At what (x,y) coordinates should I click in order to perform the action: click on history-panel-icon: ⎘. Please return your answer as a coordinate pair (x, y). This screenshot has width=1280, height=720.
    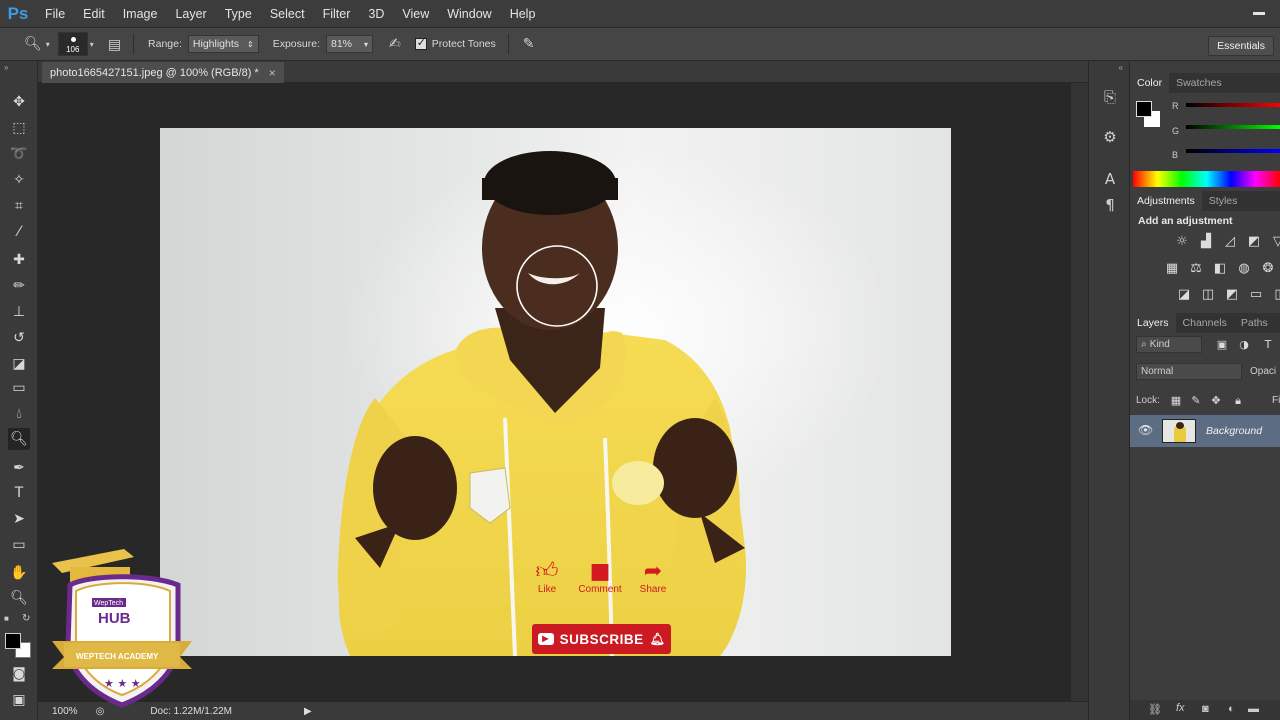
    Looking at the image, I should click on (1110, 97).